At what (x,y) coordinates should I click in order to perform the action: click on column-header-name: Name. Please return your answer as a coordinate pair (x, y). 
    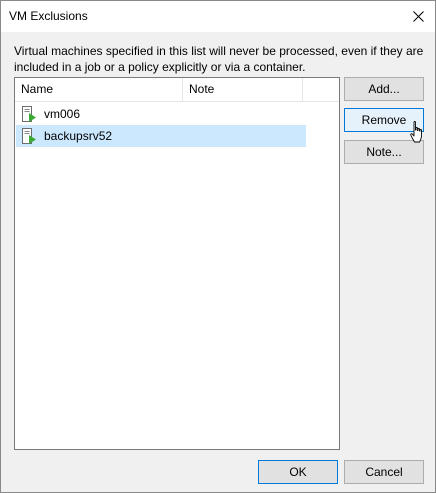
    Looking at the image, I should click on (99, 89).